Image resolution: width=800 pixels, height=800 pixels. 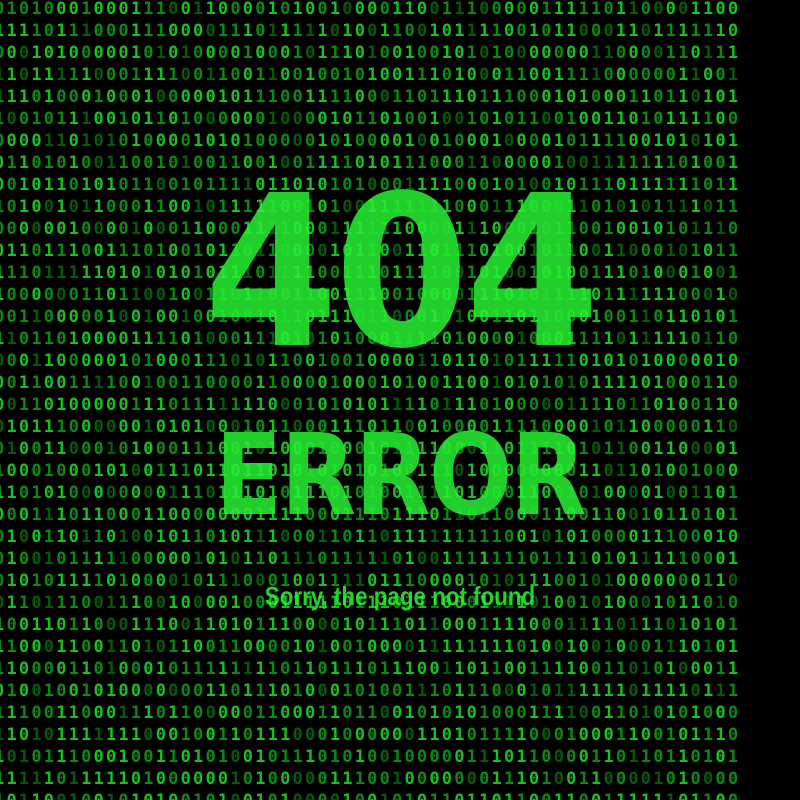 What do you see at coordinates (400, 596) in the screenshot?
I see `error-description: Sorry, the page not found` at bounding box center [400, 596].